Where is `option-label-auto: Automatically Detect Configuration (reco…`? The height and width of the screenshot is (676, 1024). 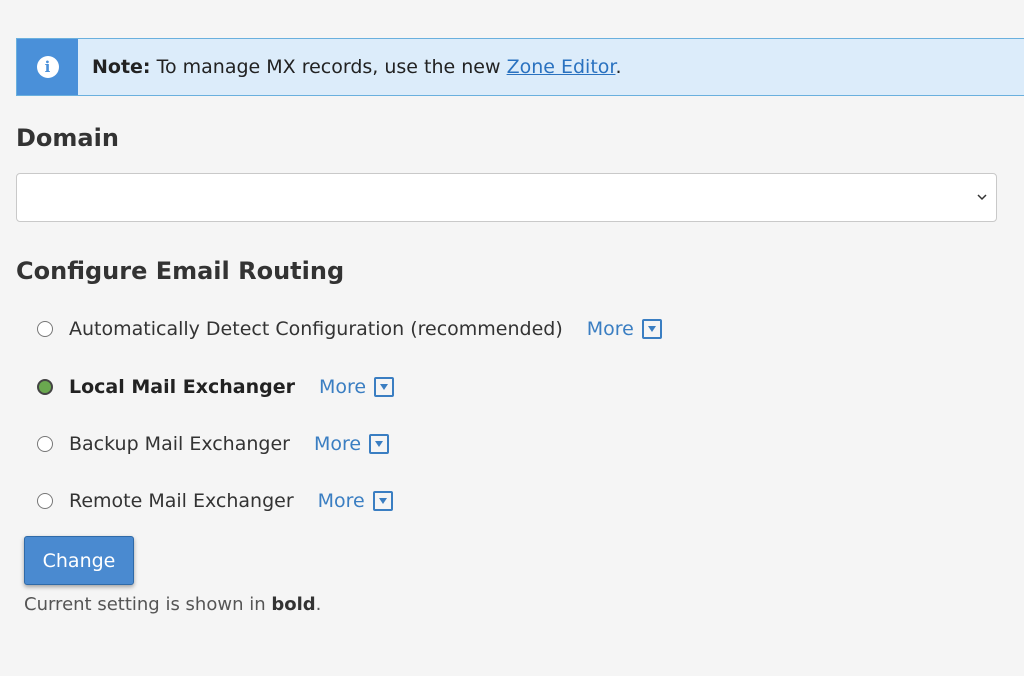 option-label-auto: Automatically Detect Configuration (reco… is located at coordinates (316, 329).